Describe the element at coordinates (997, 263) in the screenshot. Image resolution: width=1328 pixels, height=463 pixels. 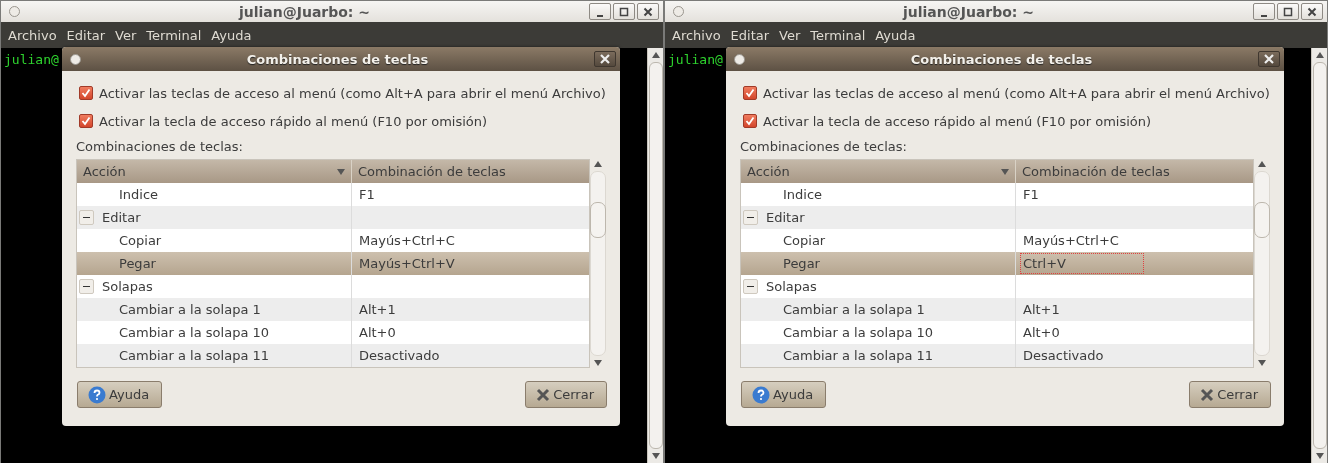
I see `tree-row: Pegar Ctrl+V` at that location.